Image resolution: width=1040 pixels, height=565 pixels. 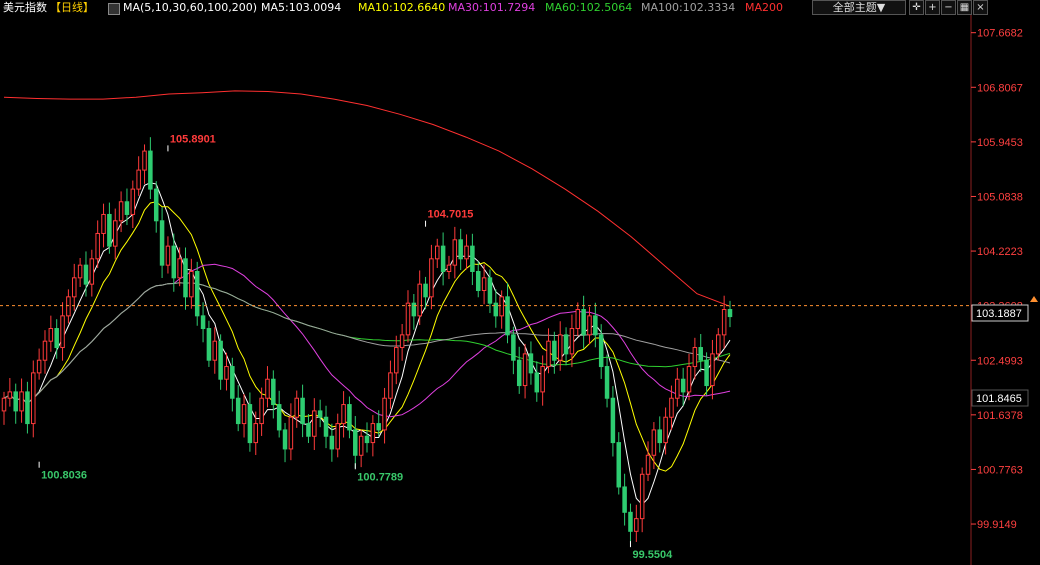 What do you see at coordinates (451, 215) in the screenshot?
I see `extreme-label: 104.7015` at bounding box center [451, 215].